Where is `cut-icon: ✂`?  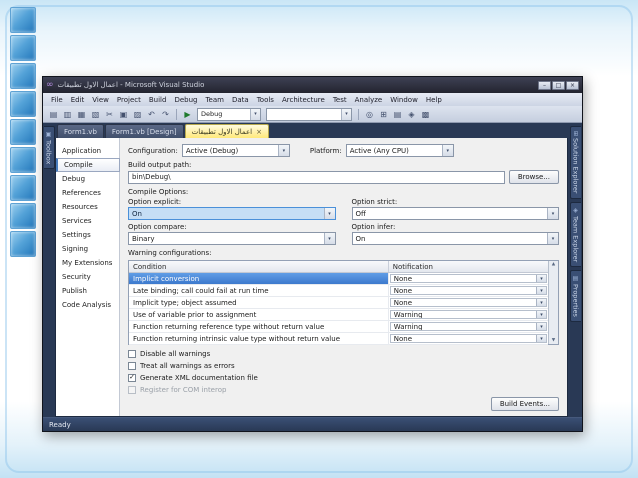 cut-icon: ✂ is located at coordinates (109, 114).